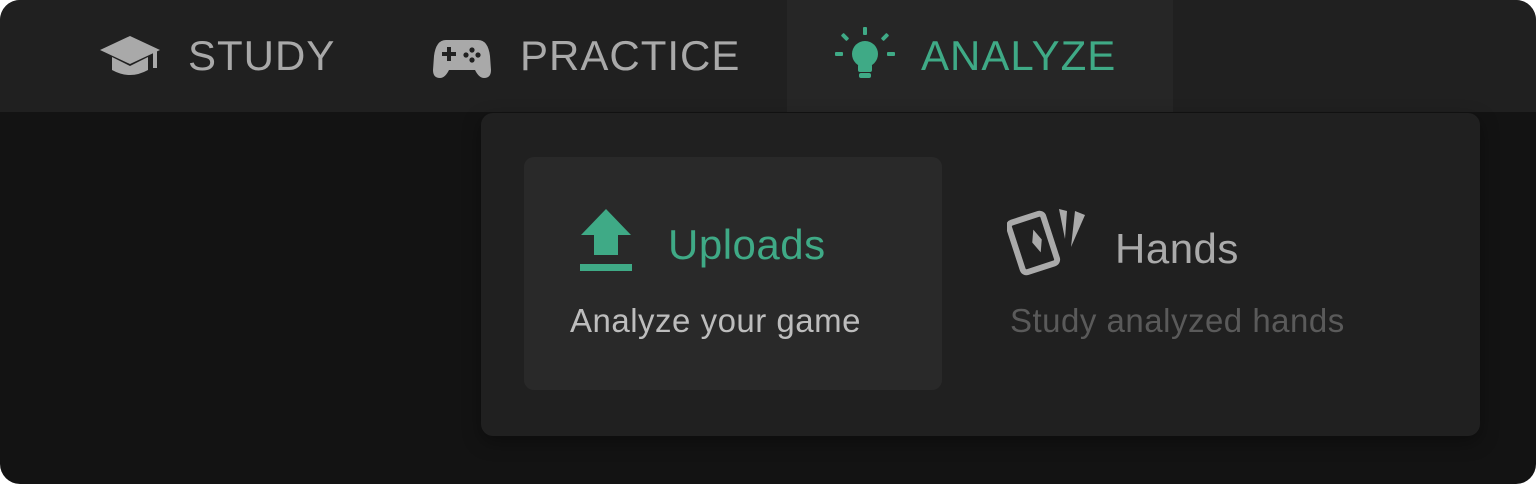 Image resolution: width=1536 pixels, height=484 pixels. I want to click on tab-analyze: ANALYZE, so click(980, 56).